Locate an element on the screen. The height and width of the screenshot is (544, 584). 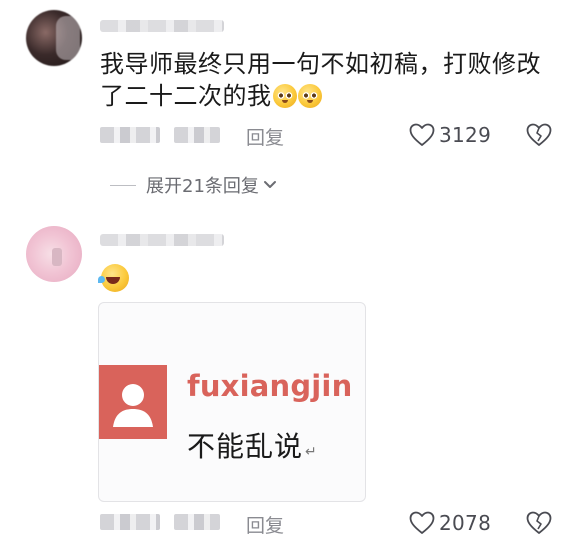
comment-text-line: 了二十二次的我 is located at coordinates (320, 96).